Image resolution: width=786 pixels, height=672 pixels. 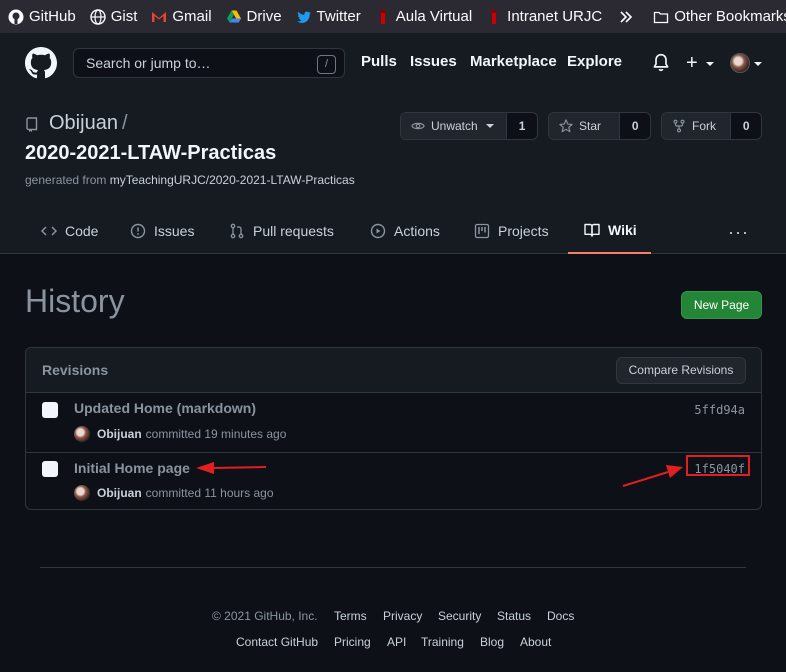 What do you see at coordinates (352, 642) in the screenshot?
I see `footer-link-pricing: Pricing` at bounding box center [352, 642].